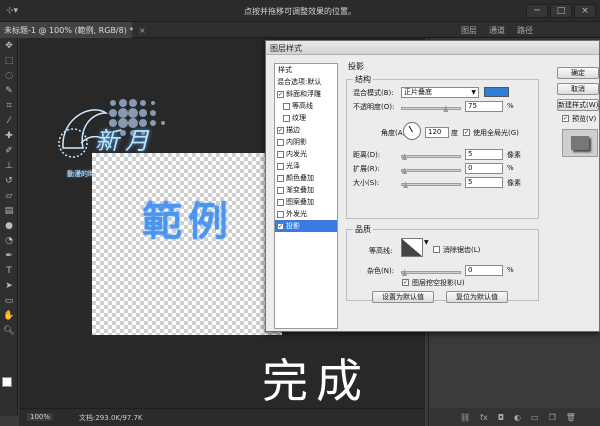 Image resolution: width=600 pixels, height=426 pixels. I want to click on panel-tabs: 图层 通道 路径, so click(497, 30).